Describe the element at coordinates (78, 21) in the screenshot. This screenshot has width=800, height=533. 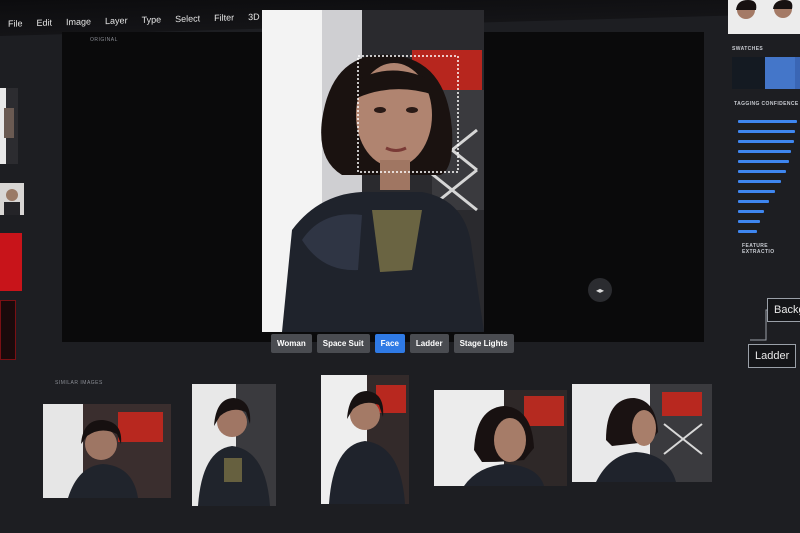
I see `menu-item-image: Image` at that location.